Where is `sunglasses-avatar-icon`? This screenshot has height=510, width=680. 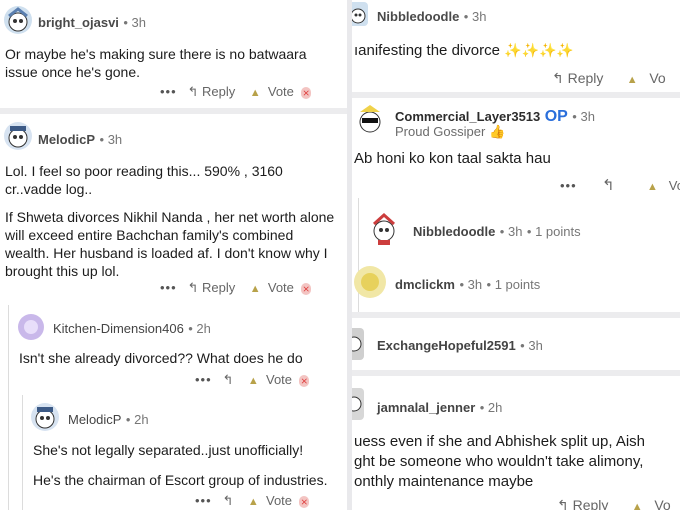
sunglasses-avatar-icon is located at coordinates (370, 119).